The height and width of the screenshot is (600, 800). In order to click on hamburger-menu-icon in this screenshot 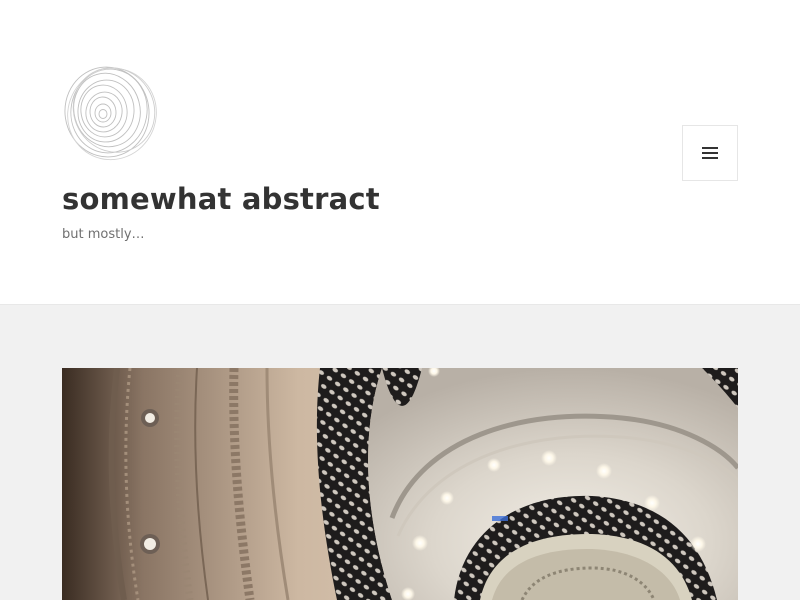, I will do `click(710, 153)`.